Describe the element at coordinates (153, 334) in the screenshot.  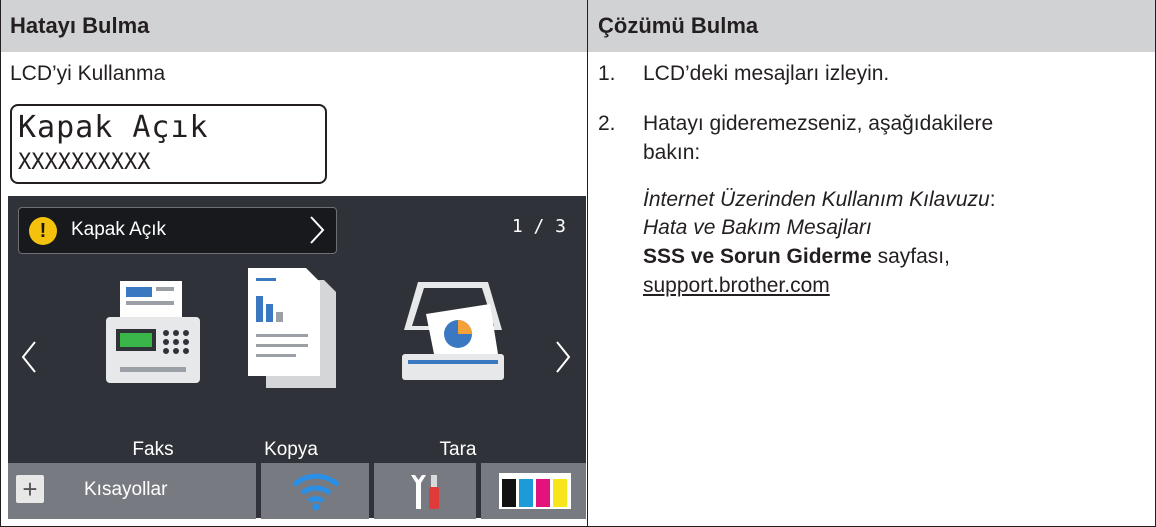
I see `fax-icon` at that location.